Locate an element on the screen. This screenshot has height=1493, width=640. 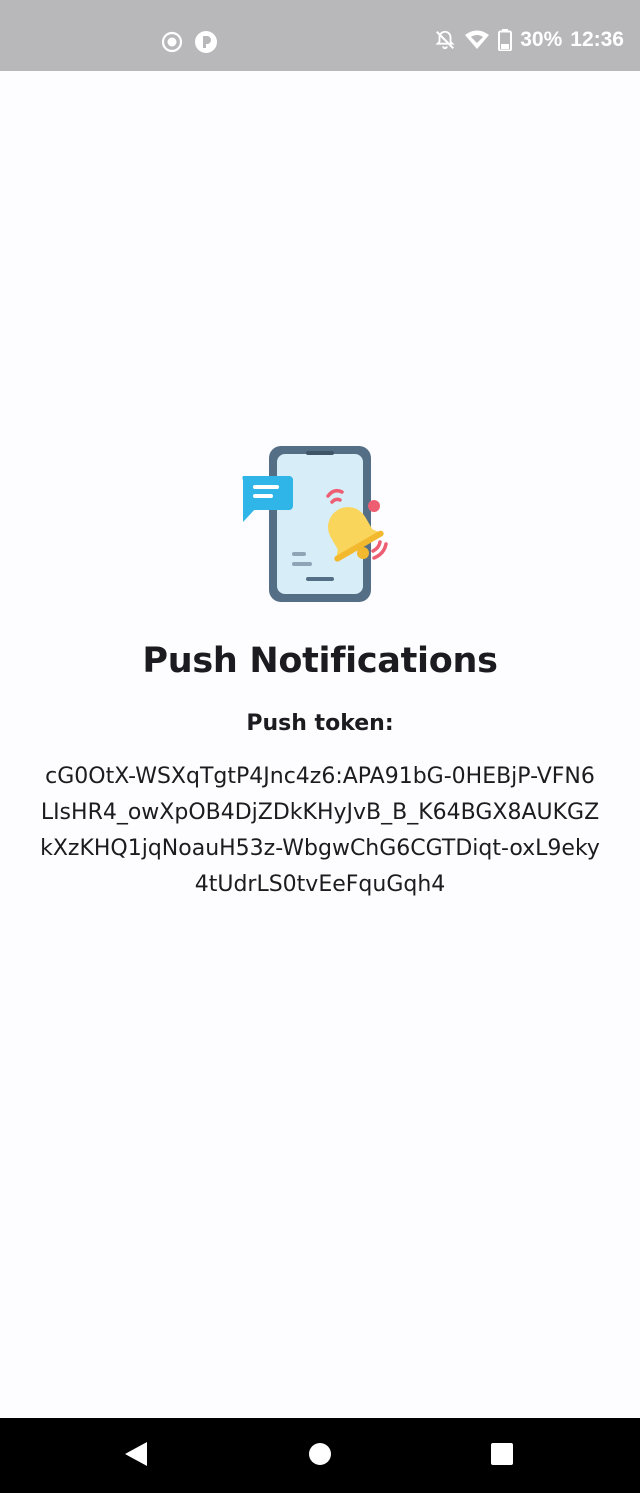
navigation-bar is located at coordinates (320, 1455).